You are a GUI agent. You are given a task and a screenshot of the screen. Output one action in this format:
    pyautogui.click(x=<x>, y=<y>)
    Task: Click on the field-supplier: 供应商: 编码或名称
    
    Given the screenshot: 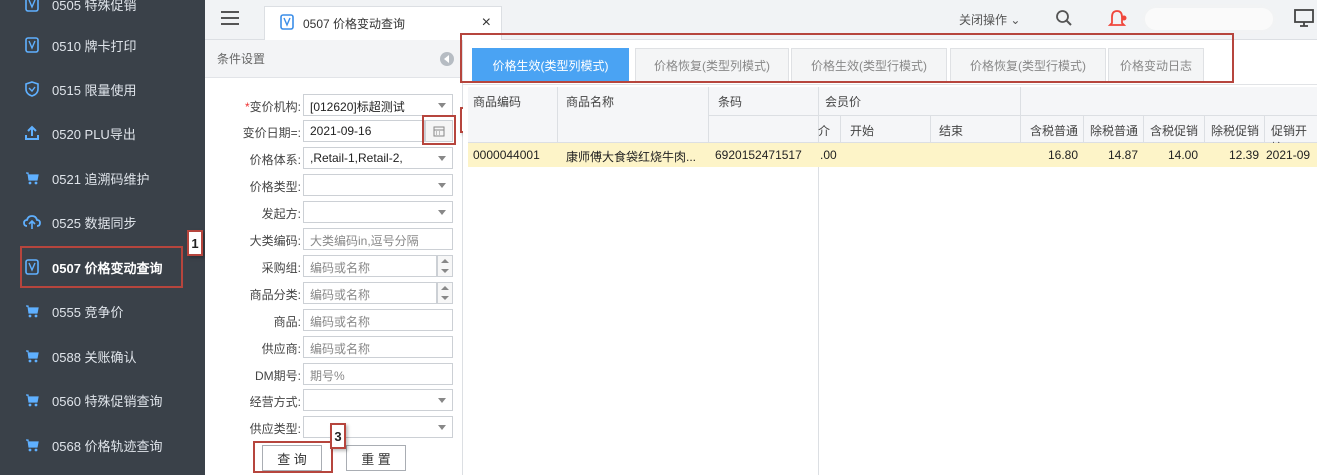 What is the action you would take?
    pyautogui.click(x=334, y=347)
    